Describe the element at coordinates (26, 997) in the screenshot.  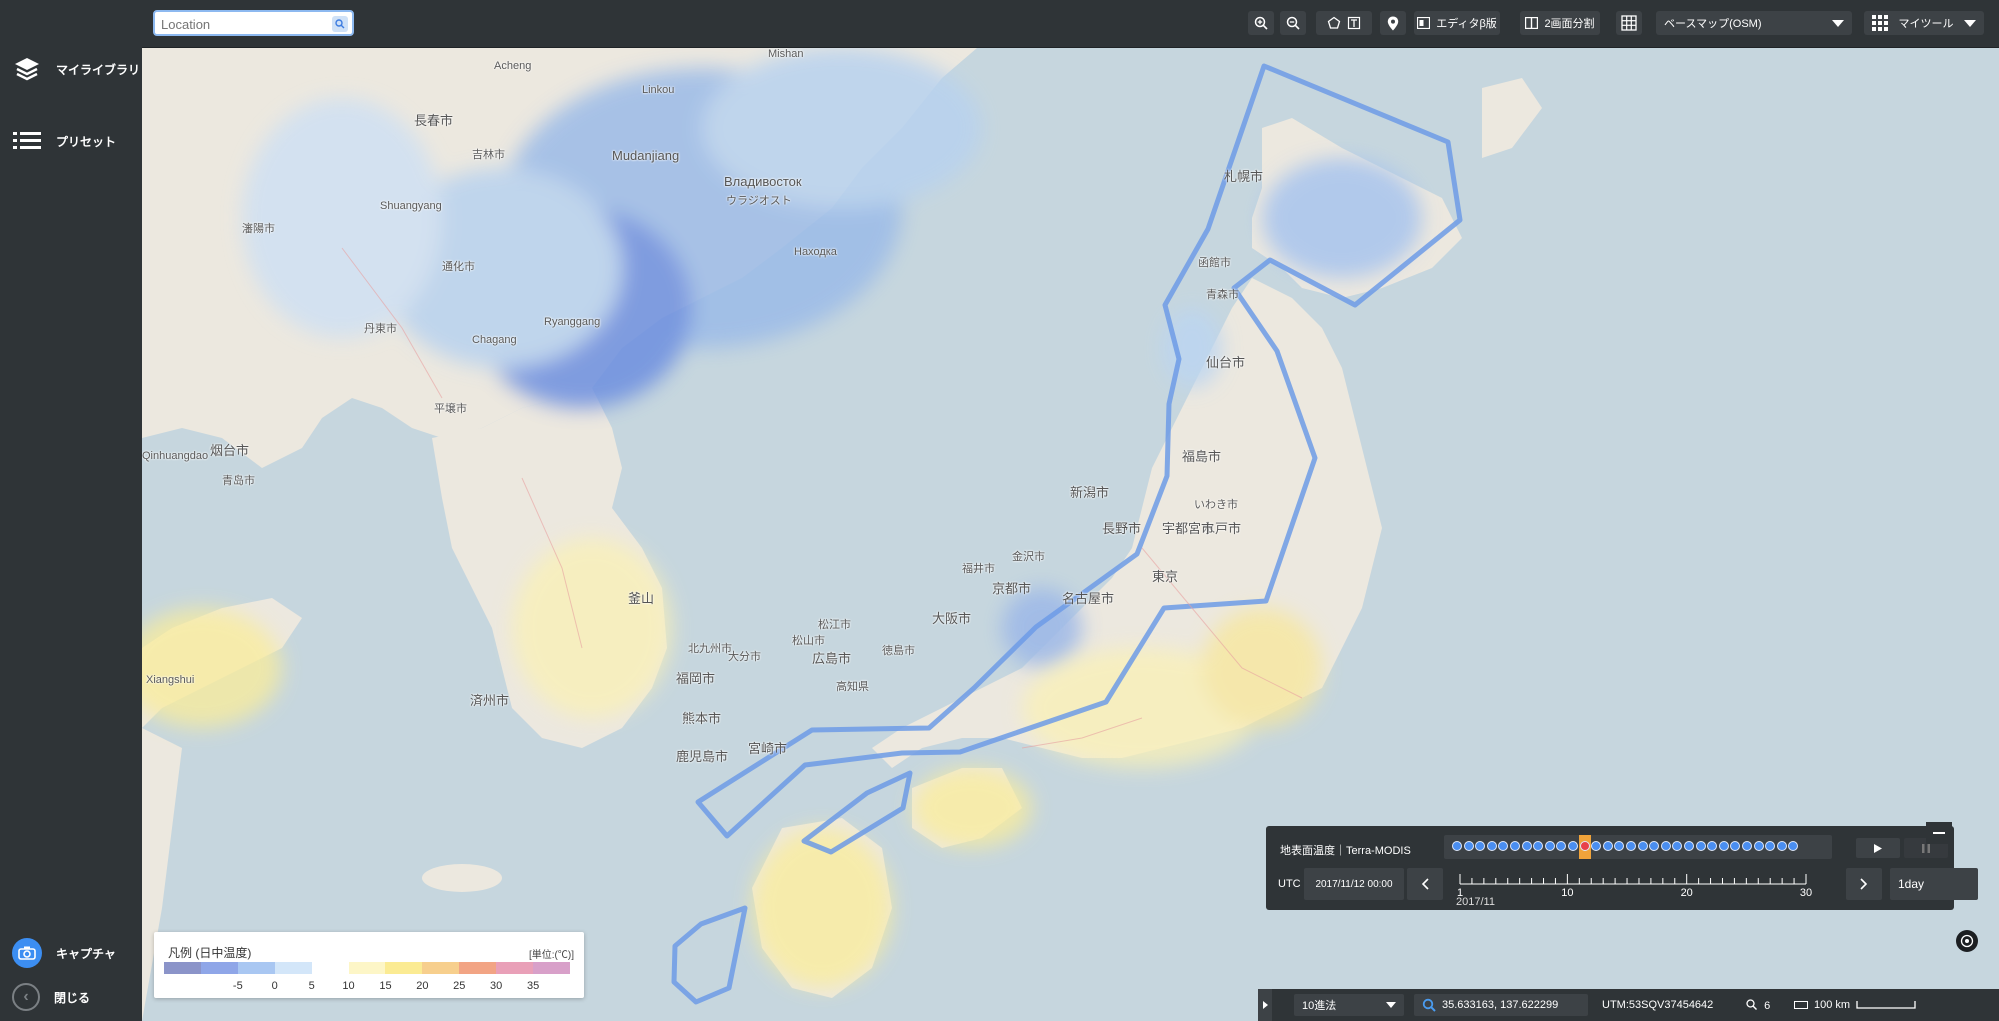
I see `chevron-left-icon: ‹` at that location.